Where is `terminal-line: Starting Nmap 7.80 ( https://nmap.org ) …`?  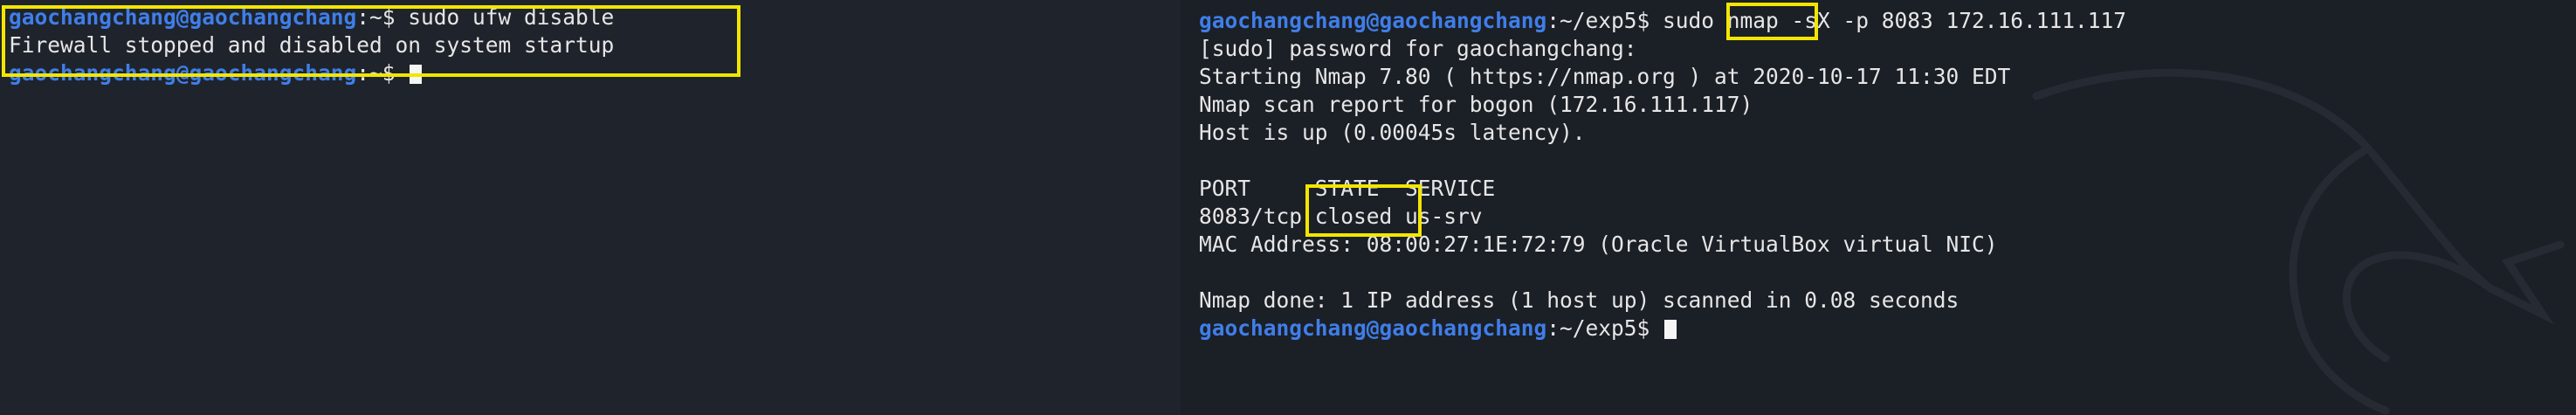 terminal-line: Starting Nmap 7.80 ( https://nmap.org ) … is located at coordinates (1605, 76).